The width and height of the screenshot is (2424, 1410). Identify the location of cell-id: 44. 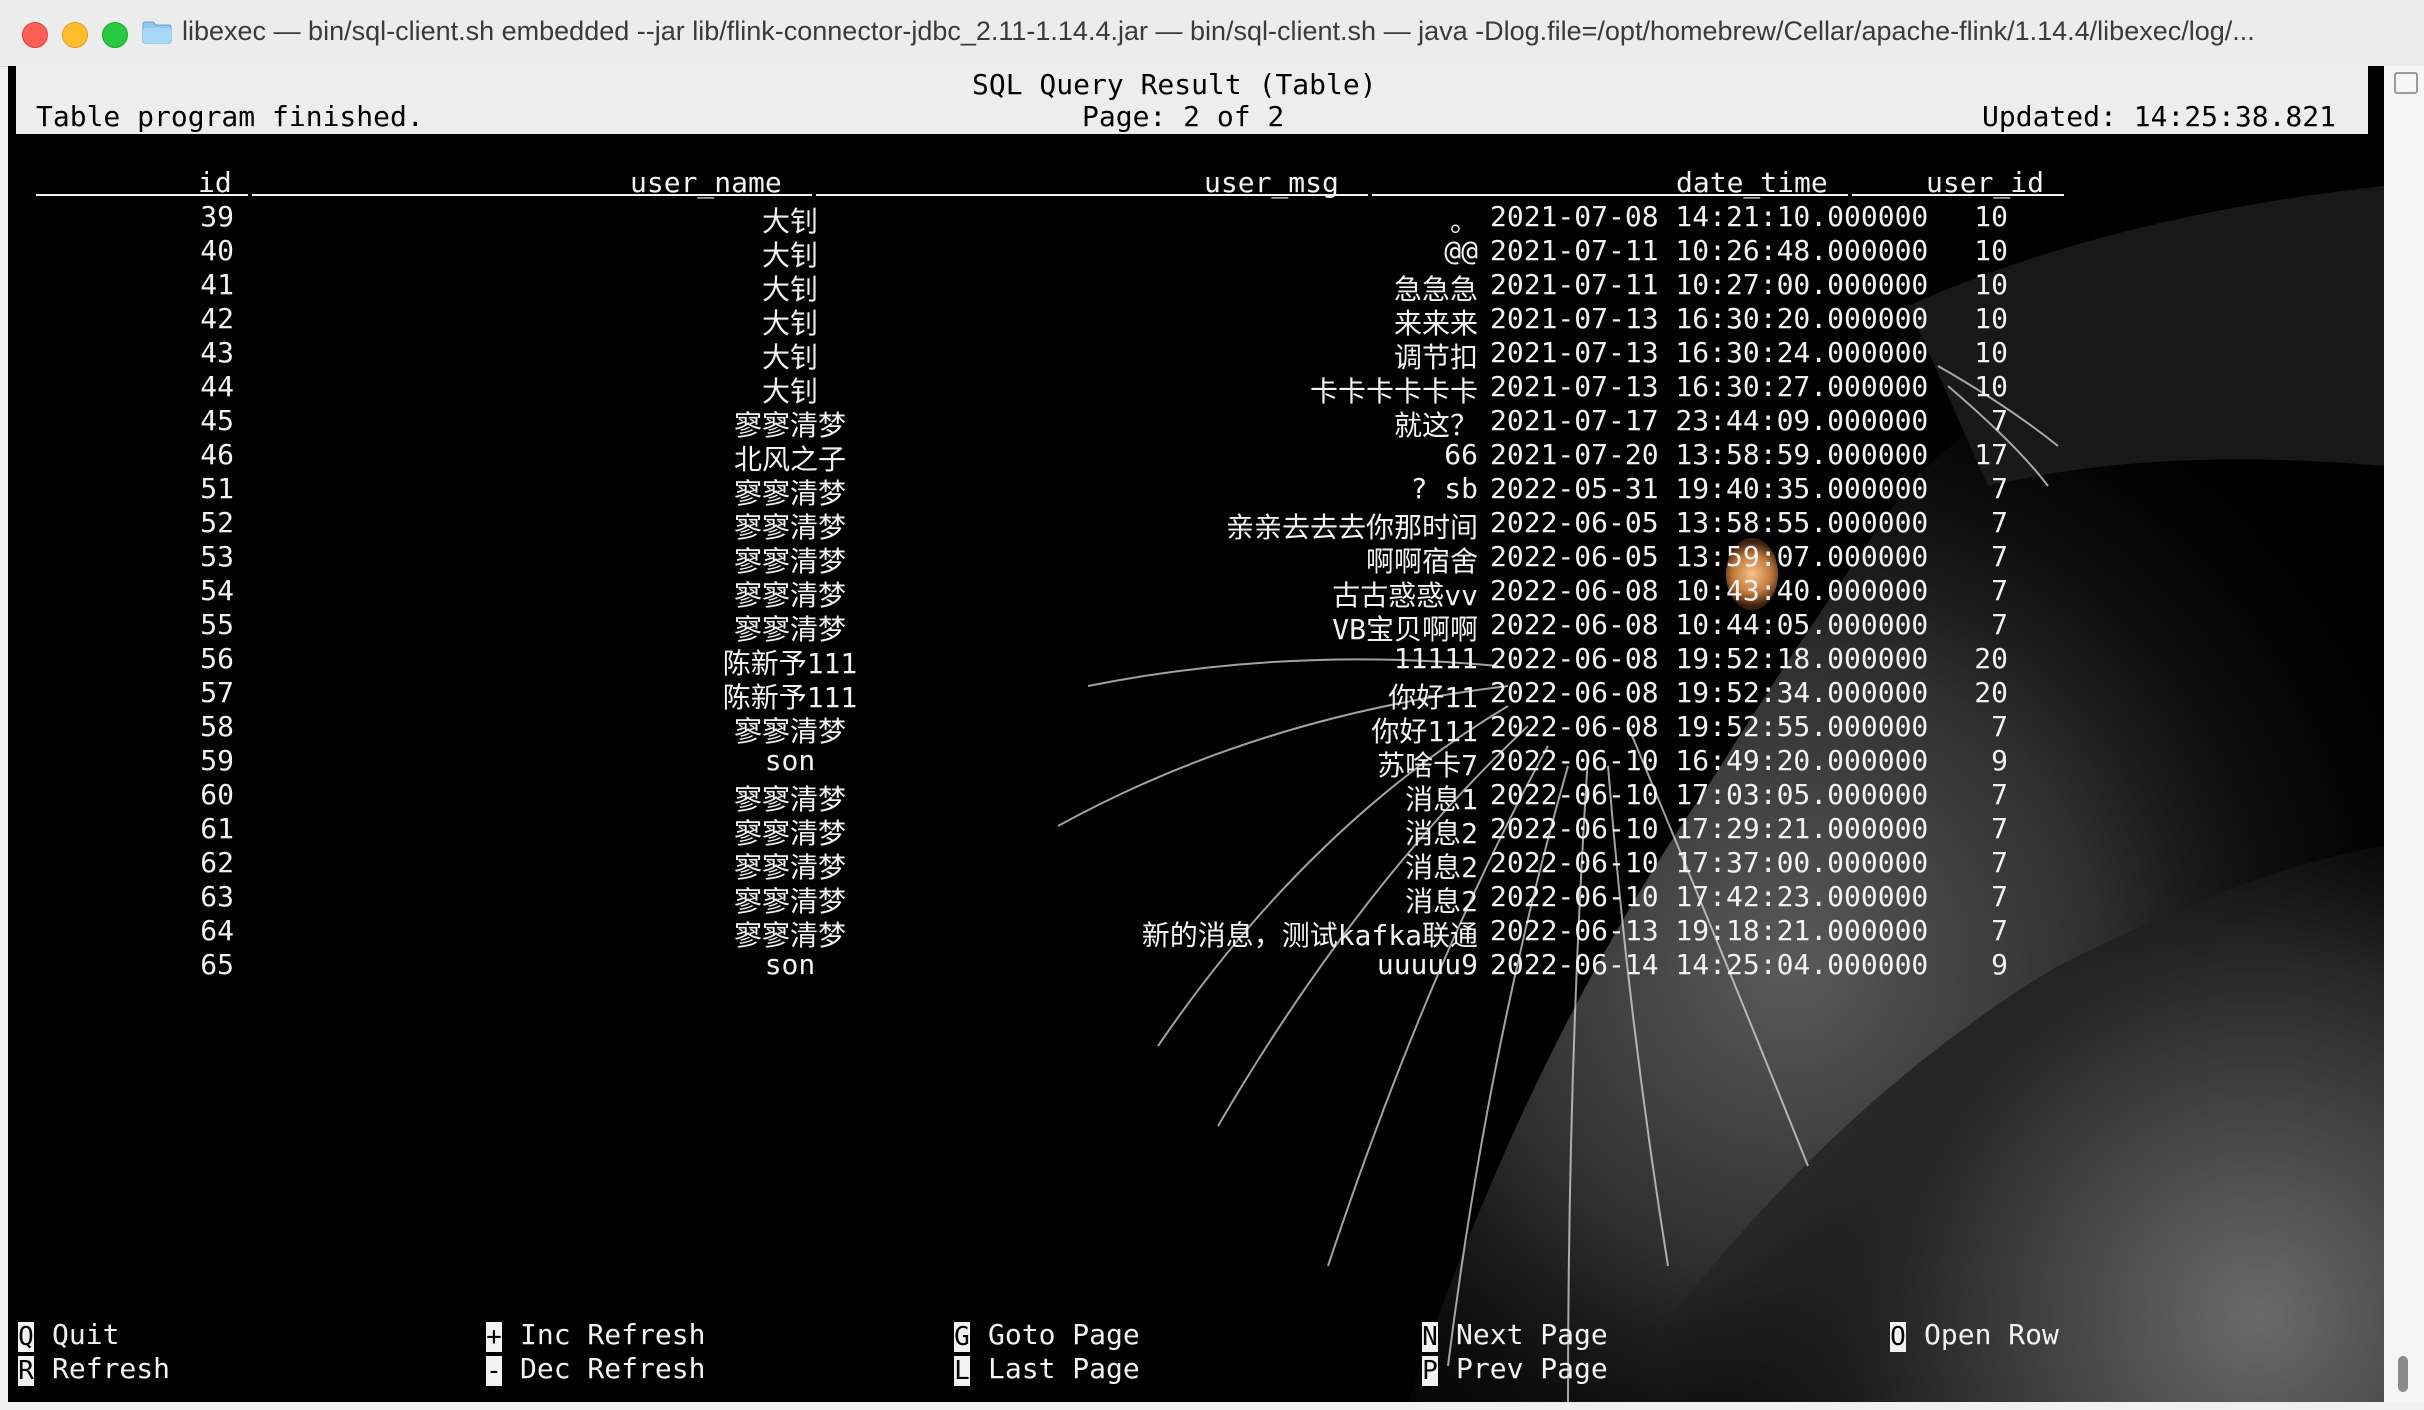
(217, 386).